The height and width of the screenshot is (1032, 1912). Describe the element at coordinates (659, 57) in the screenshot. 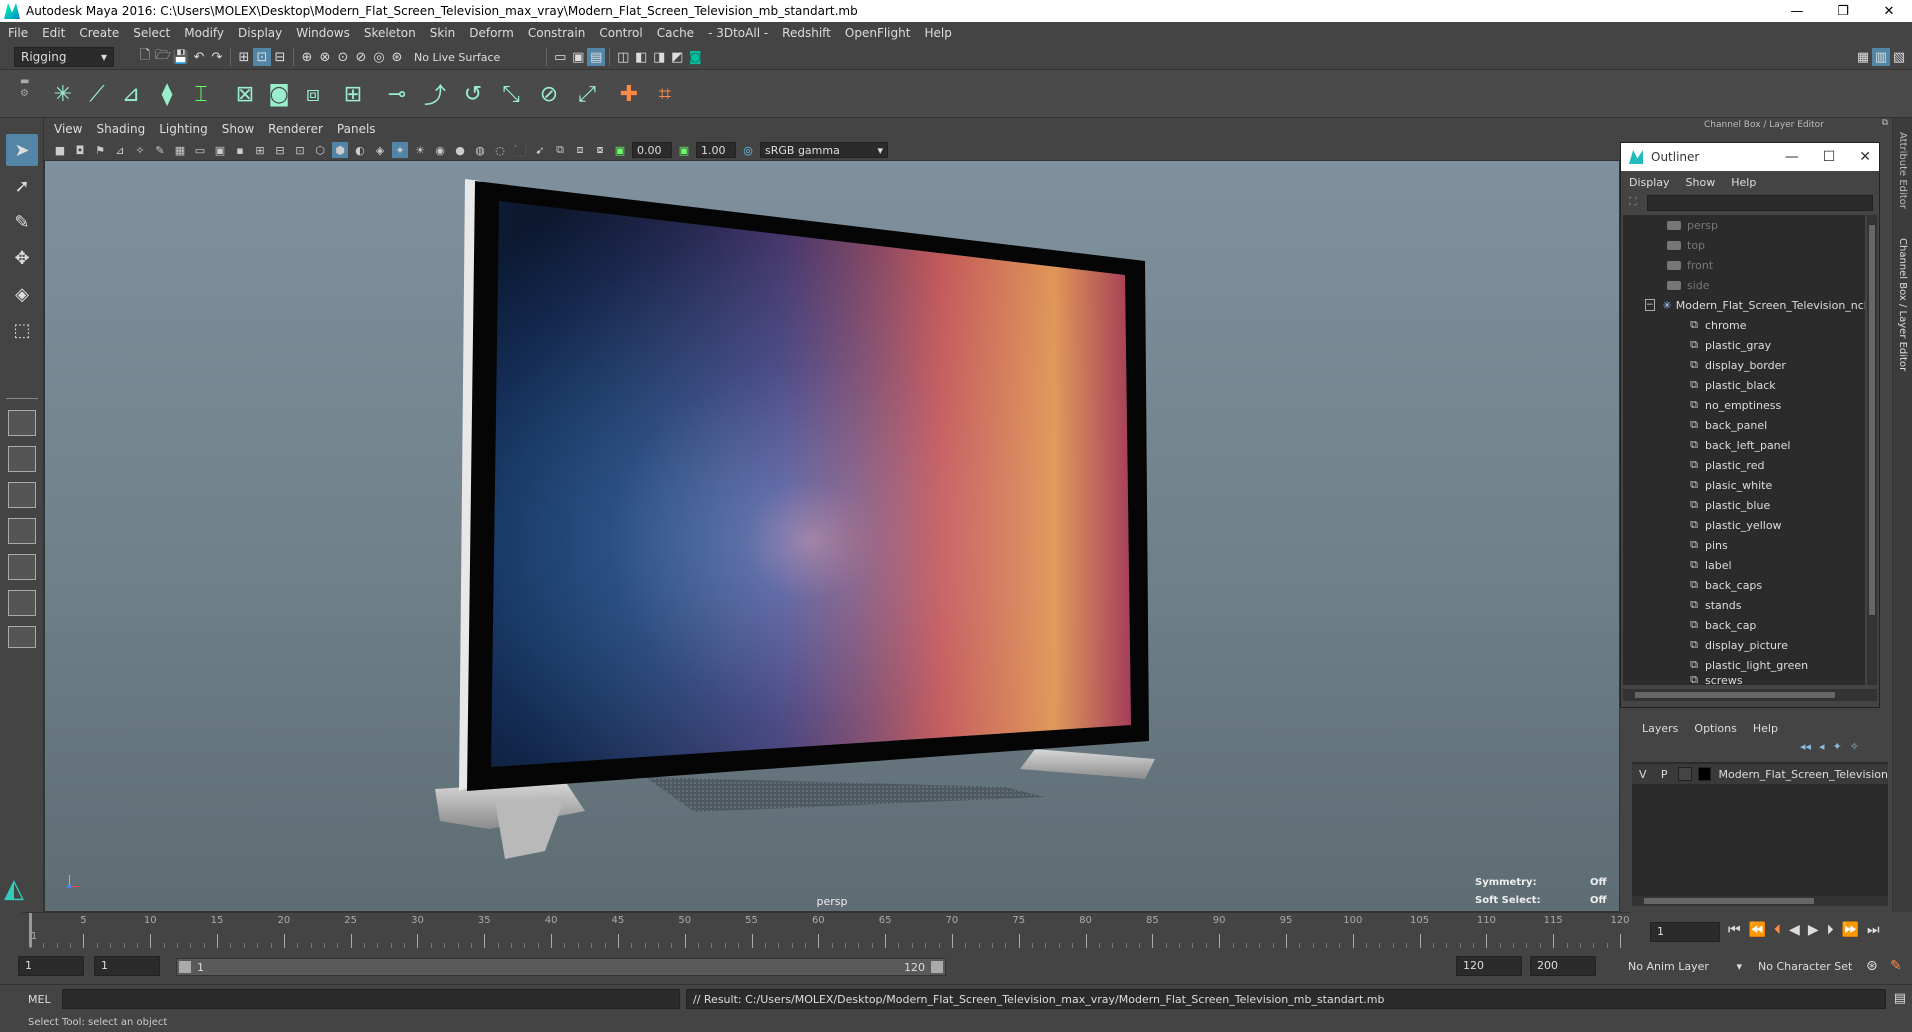

I see `render-sequence-icon: ◨` at that location.